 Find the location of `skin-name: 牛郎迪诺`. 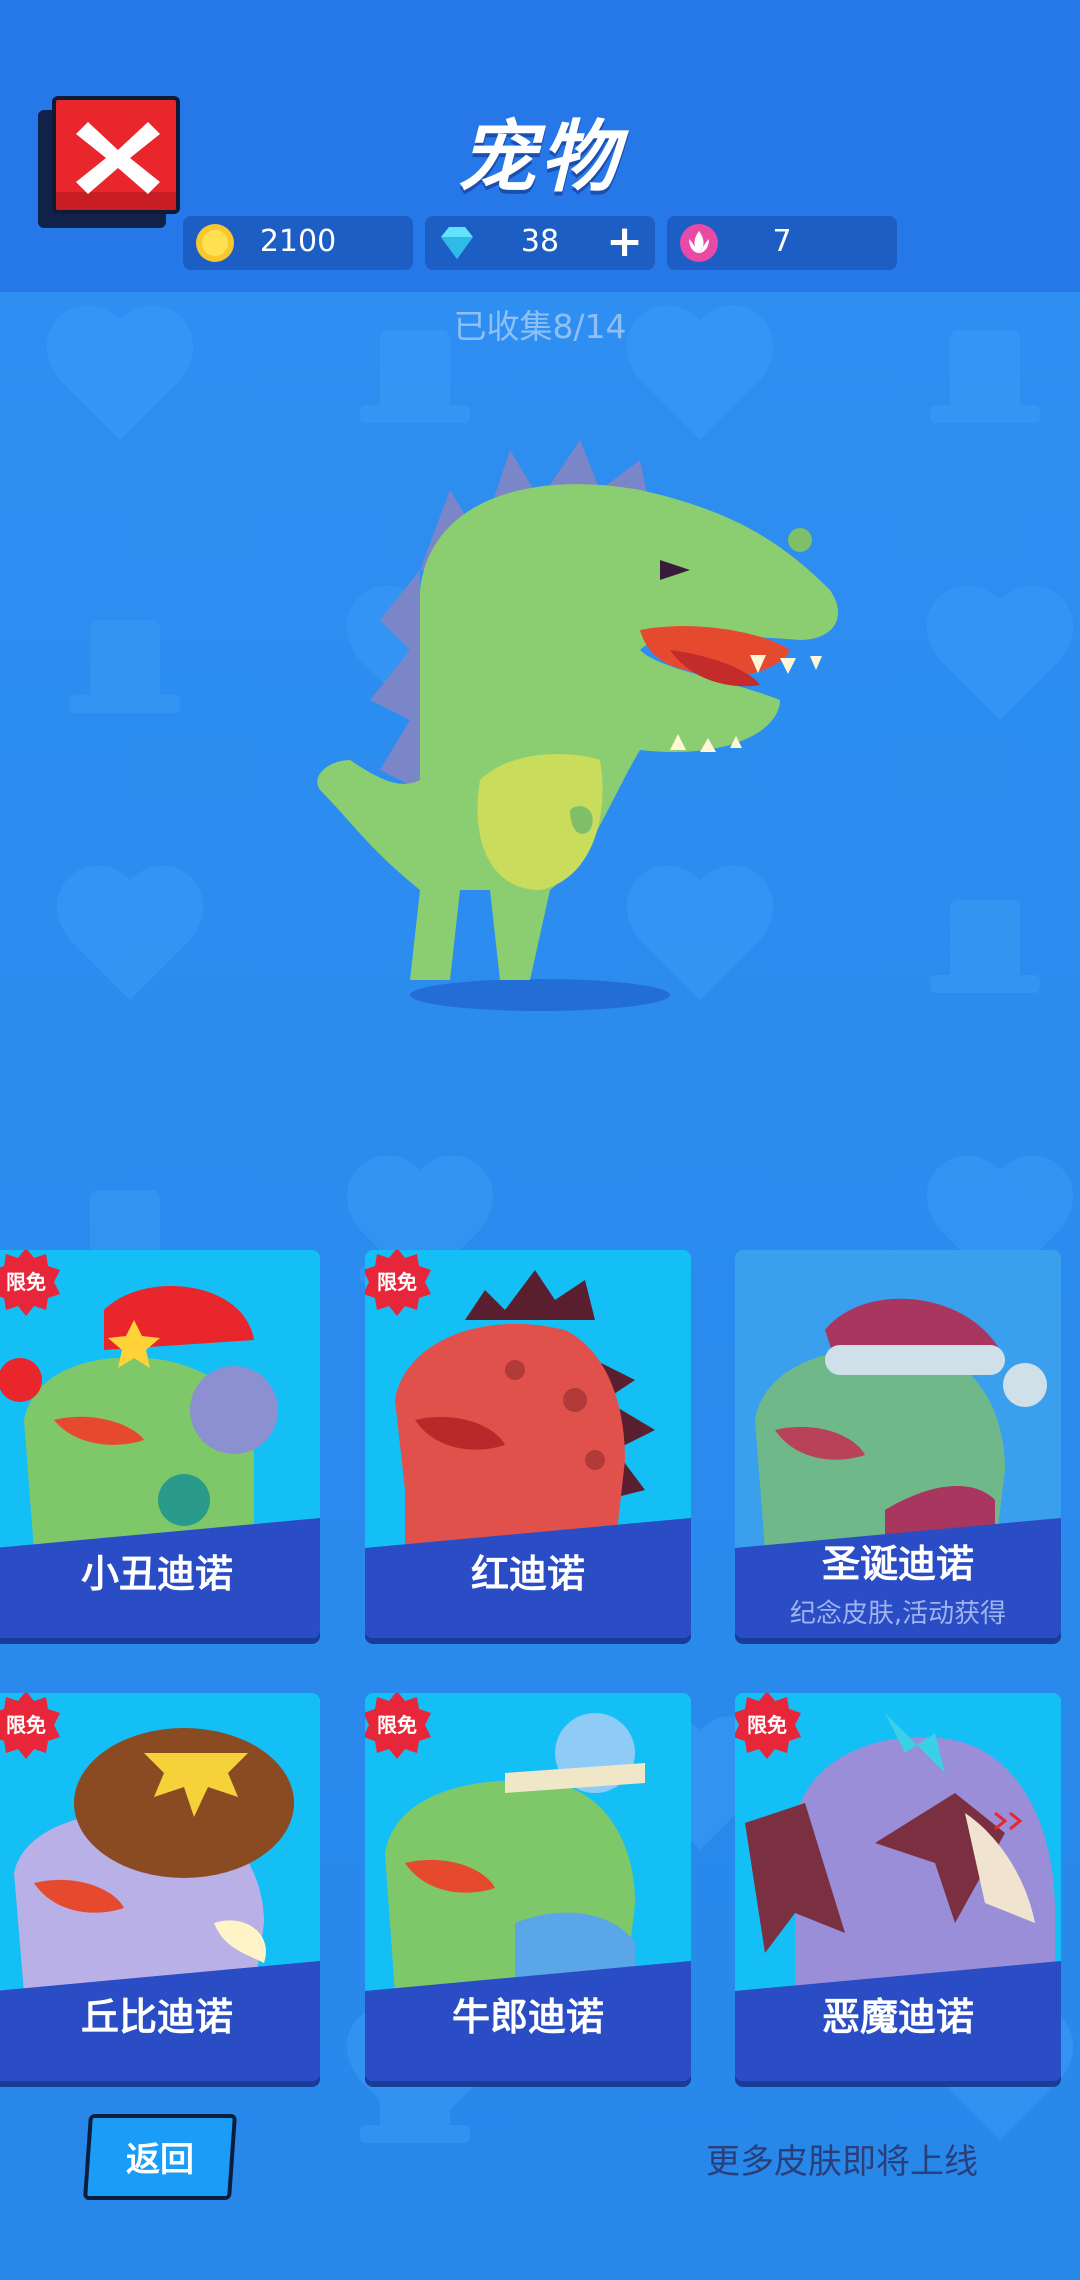

skin-name: 牛郎迪诺 is located at coordinates (527, 2017).